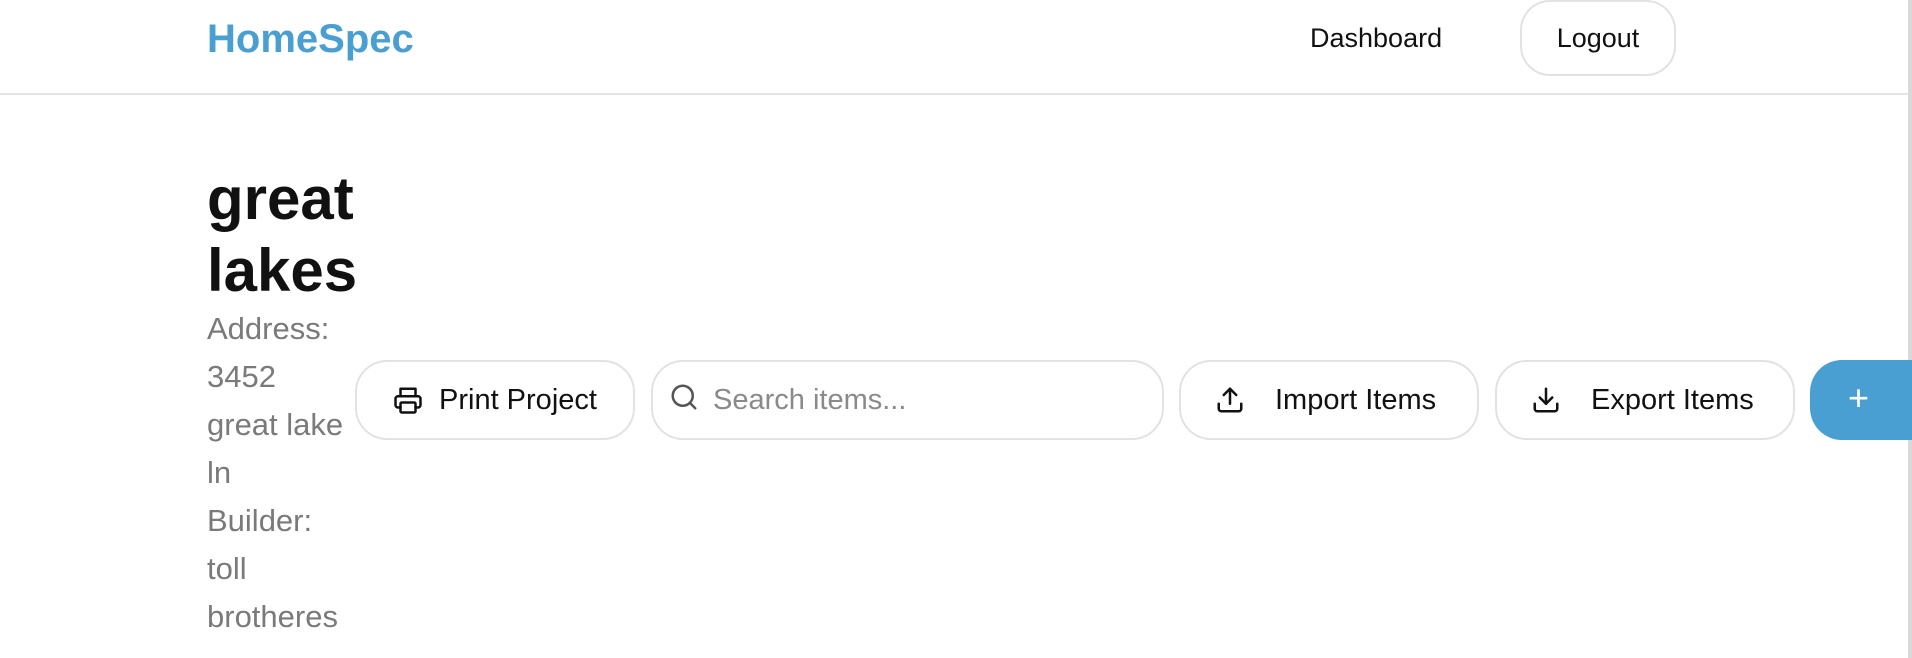  What do you see at coordinates (227, 568) in the screenshot?
I see `builder-line: toll` at bounding box center [227, 568].